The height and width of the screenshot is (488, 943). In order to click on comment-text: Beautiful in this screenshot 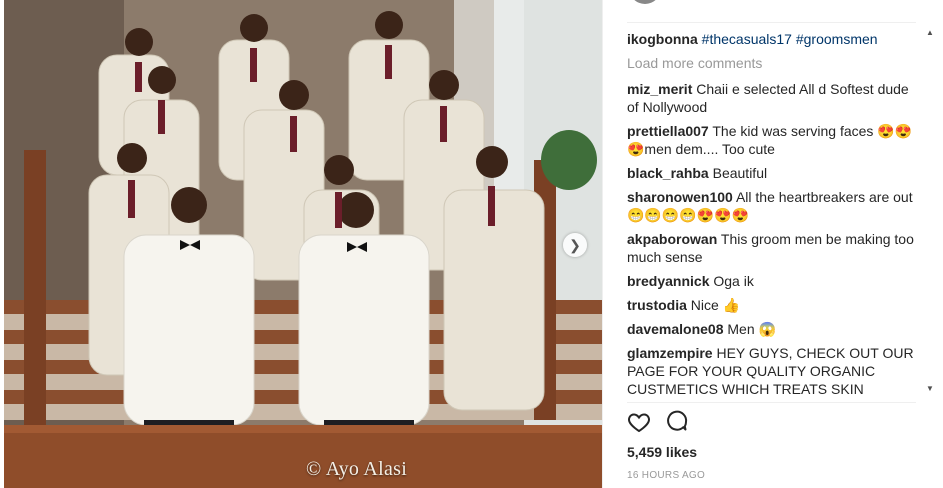, I will do `click(740, 173)`.